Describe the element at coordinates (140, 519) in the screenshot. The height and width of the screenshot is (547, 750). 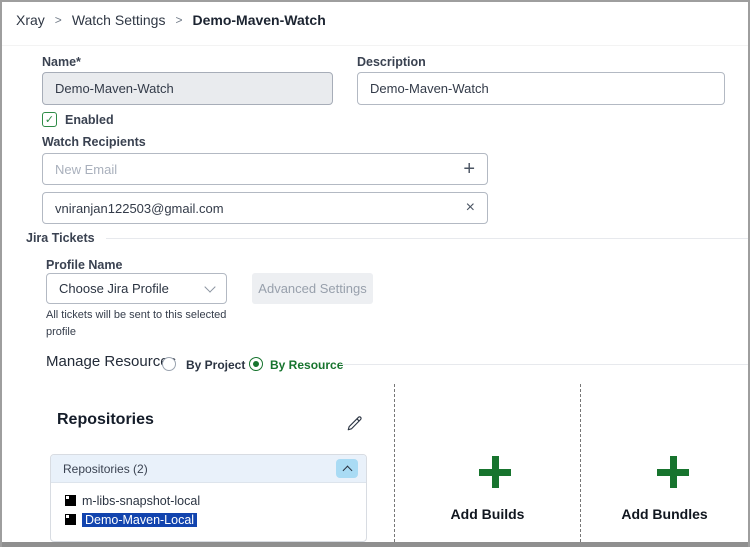
I see `repo-item-label: Demo-Maven-Local` at that location.